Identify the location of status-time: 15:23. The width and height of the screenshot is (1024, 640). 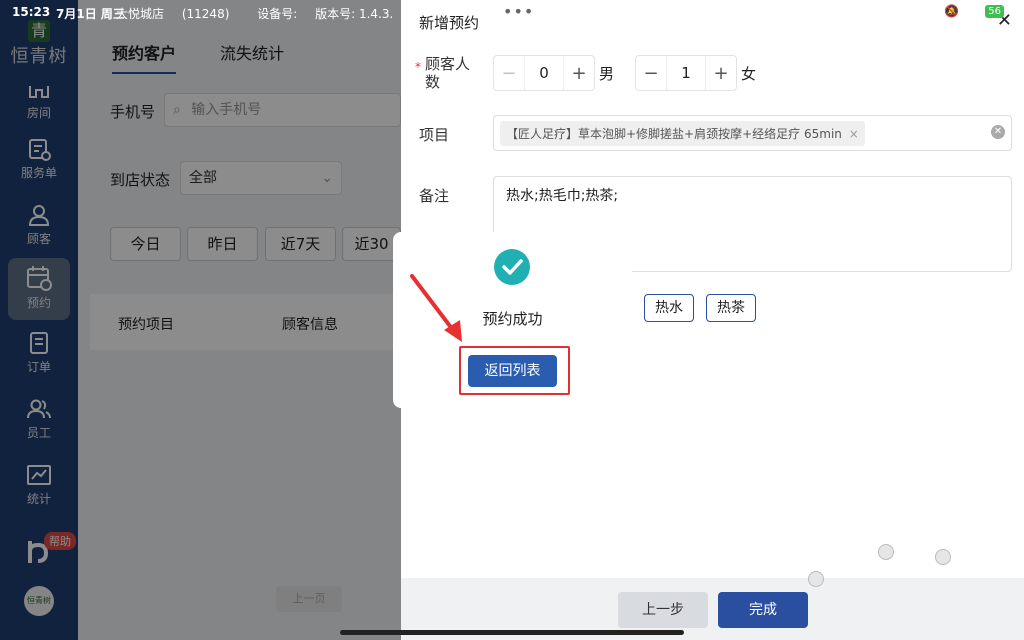
(31, 12).